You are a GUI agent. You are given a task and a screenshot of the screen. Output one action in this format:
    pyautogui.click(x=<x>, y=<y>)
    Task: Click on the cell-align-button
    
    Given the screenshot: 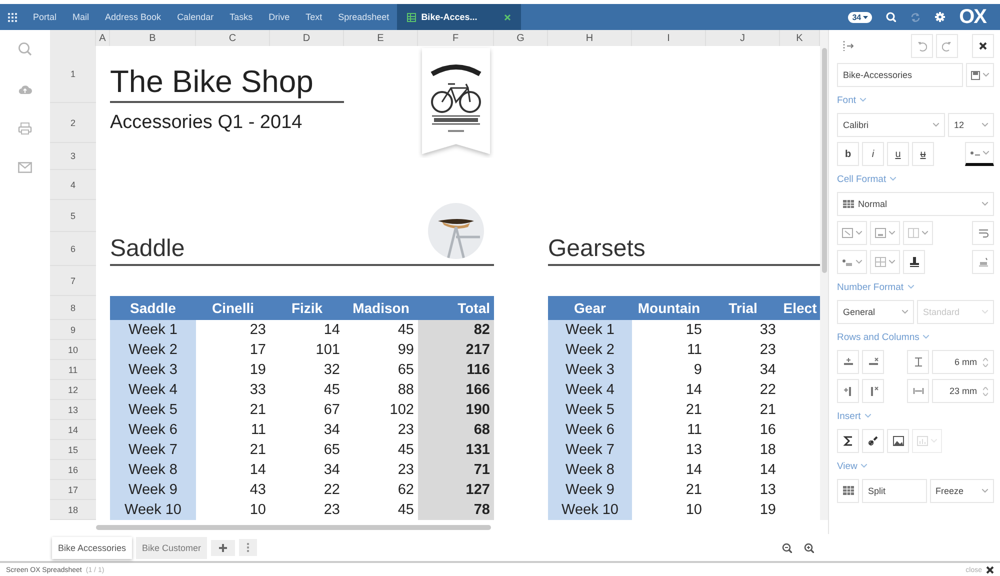 What is the action you would take?
    pyautogui.click(x=852, y=233)
    